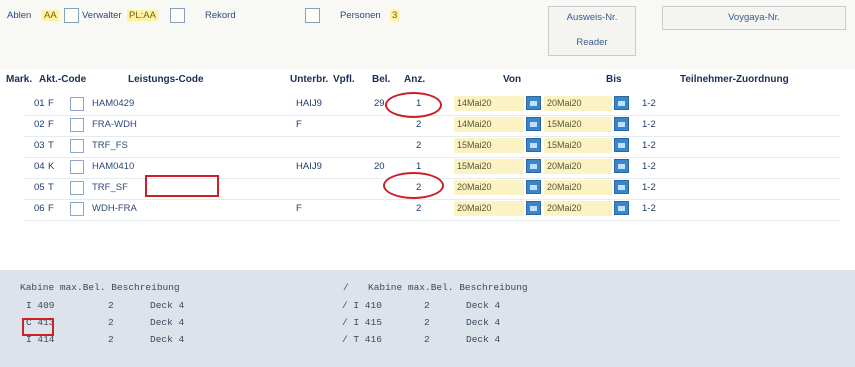  I want to click on col-mark: Mark., so click(19, 79).